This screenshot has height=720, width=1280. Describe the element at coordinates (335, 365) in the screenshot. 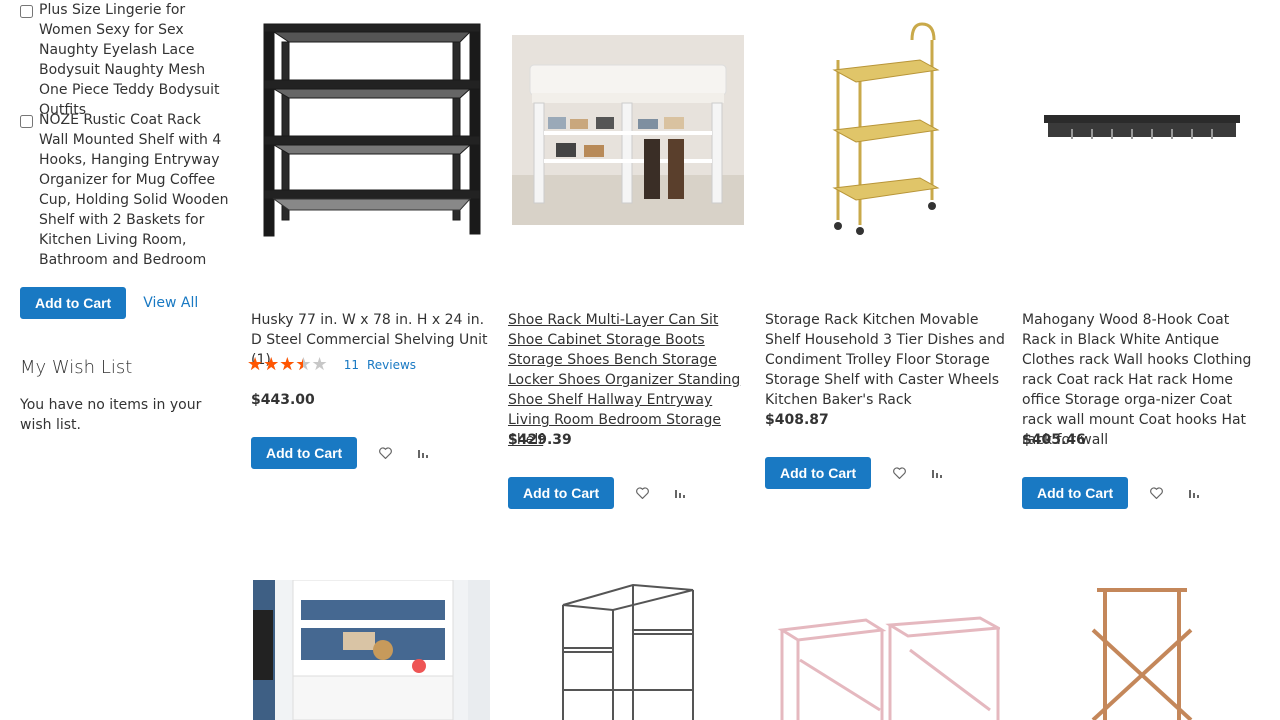

I see `product-rating: ★★★★★ ★★★★★ 11Reviews` at that location.